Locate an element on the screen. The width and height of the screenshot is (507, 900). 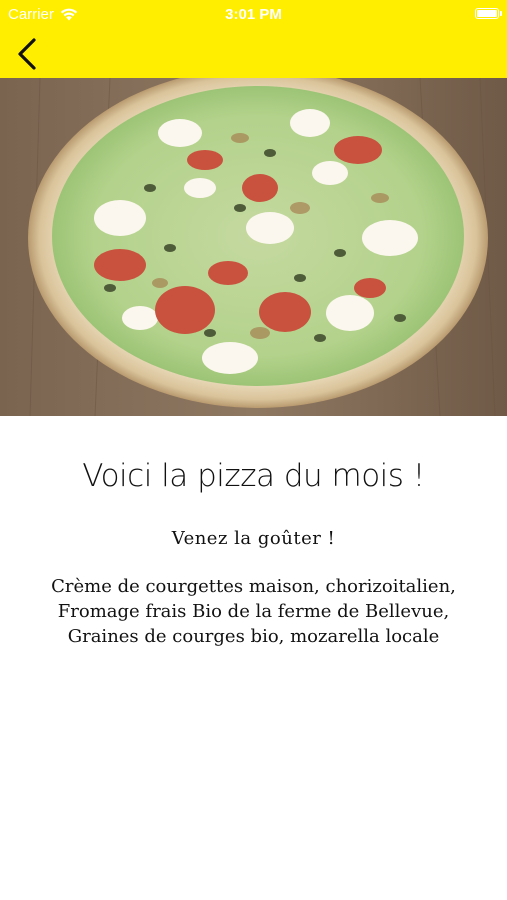
battery-icon is located at coordinates (488, 13).